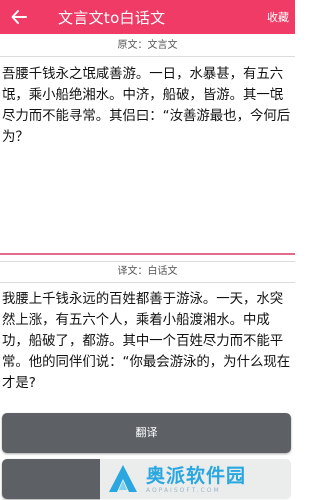 This screenshot has height=500, width=320. I want to click on watermark: 奥派软件园 AOPAISOFT.COM, so click(197, 479).